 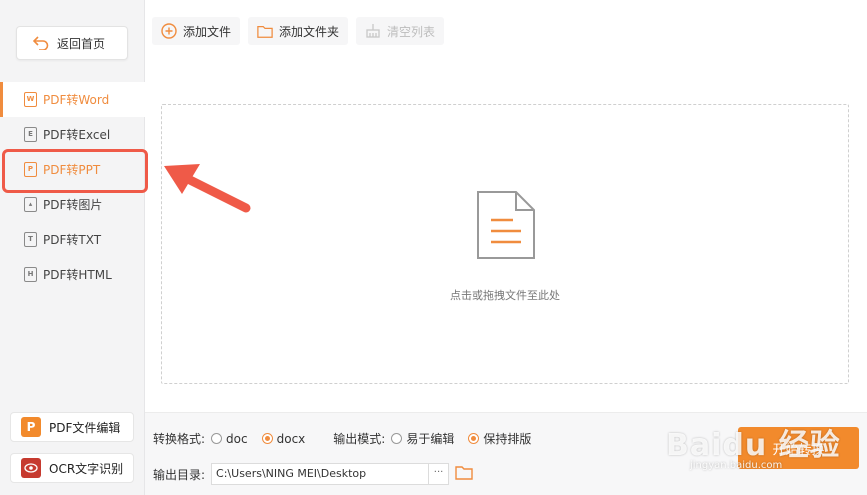 I want to click on ocr-eye-icon, so click(x=31, y=468).